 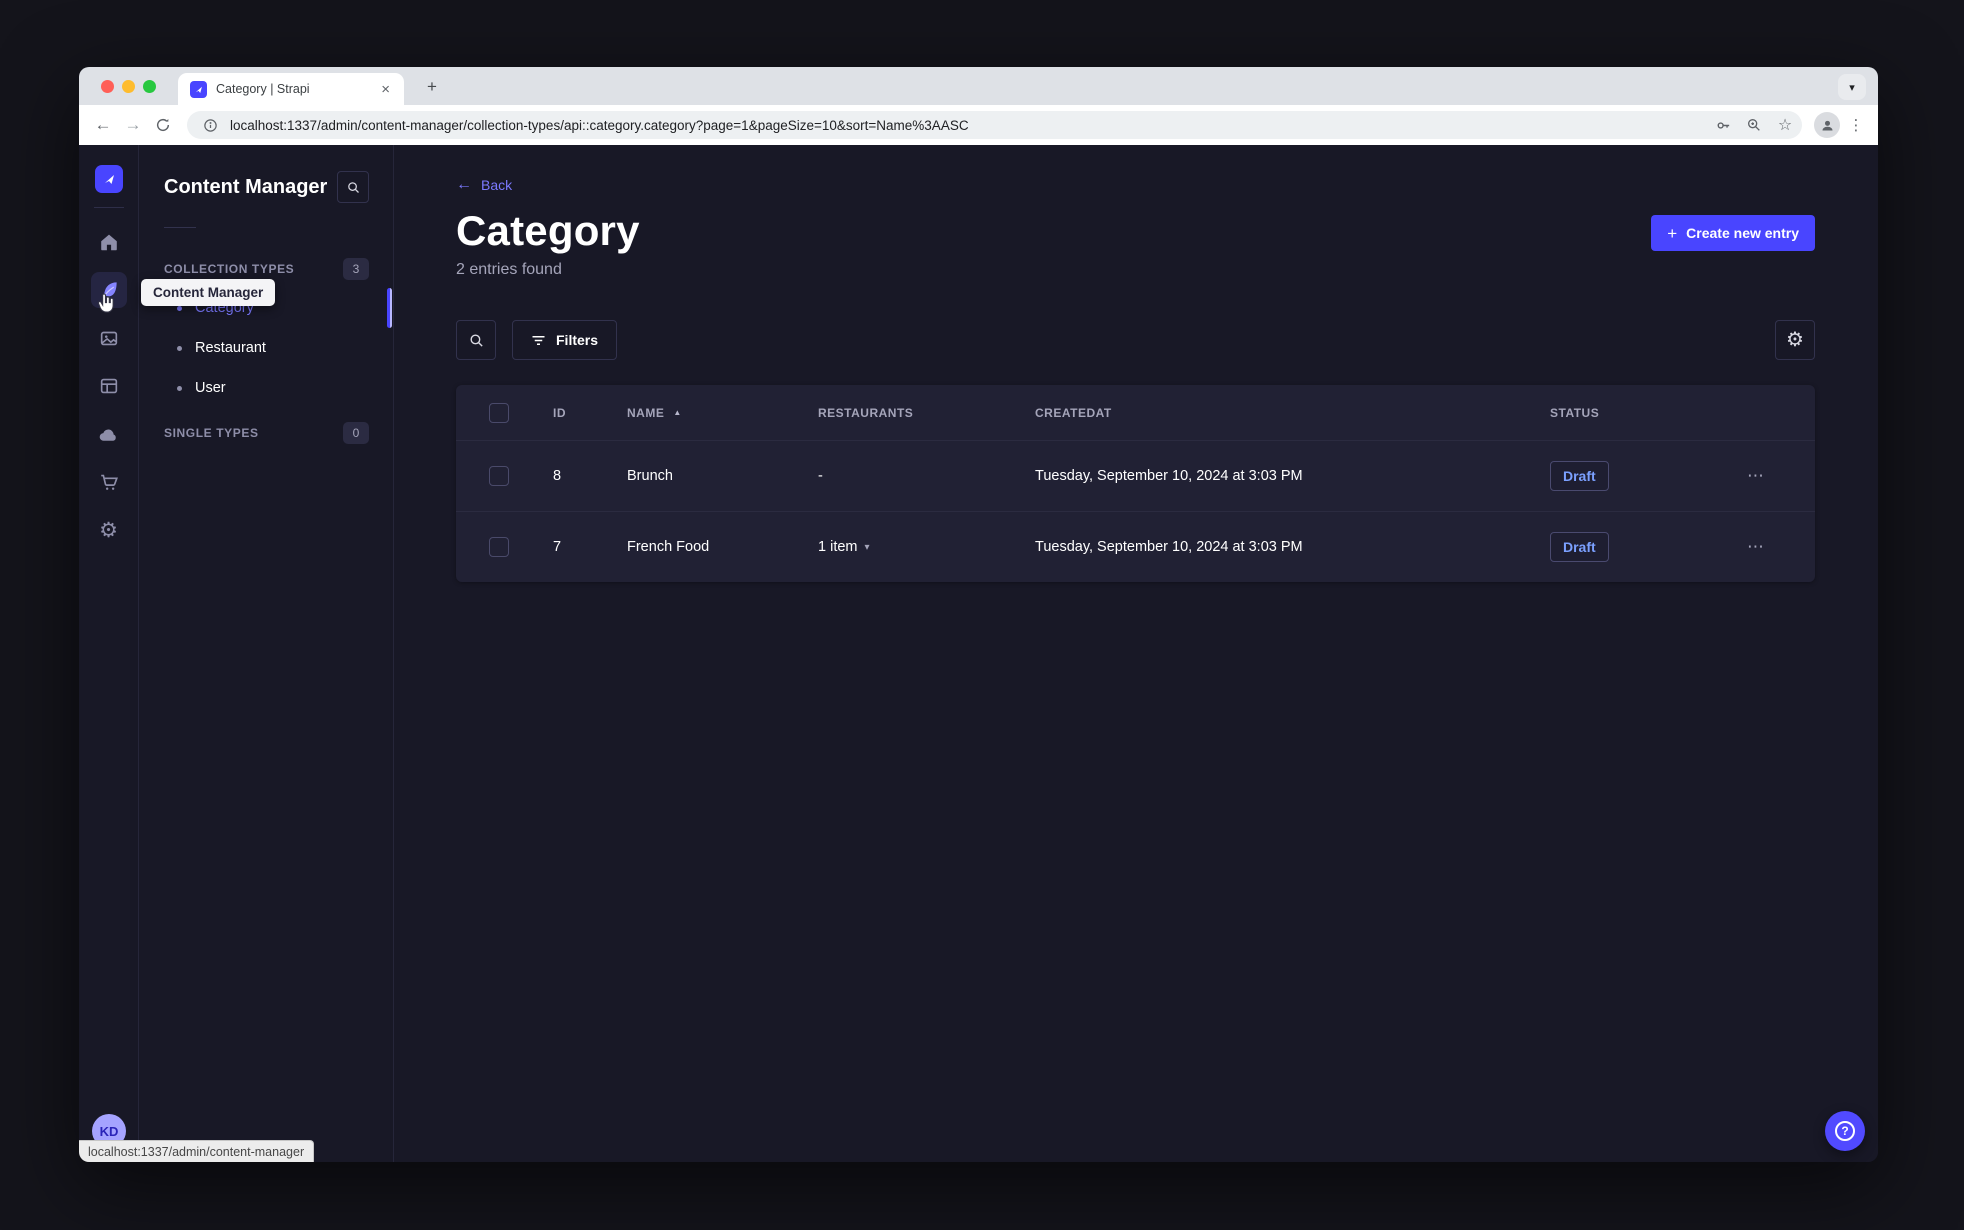 I want to click on browser-tab: Category | Strapi ×, so click(x=291, y=89).